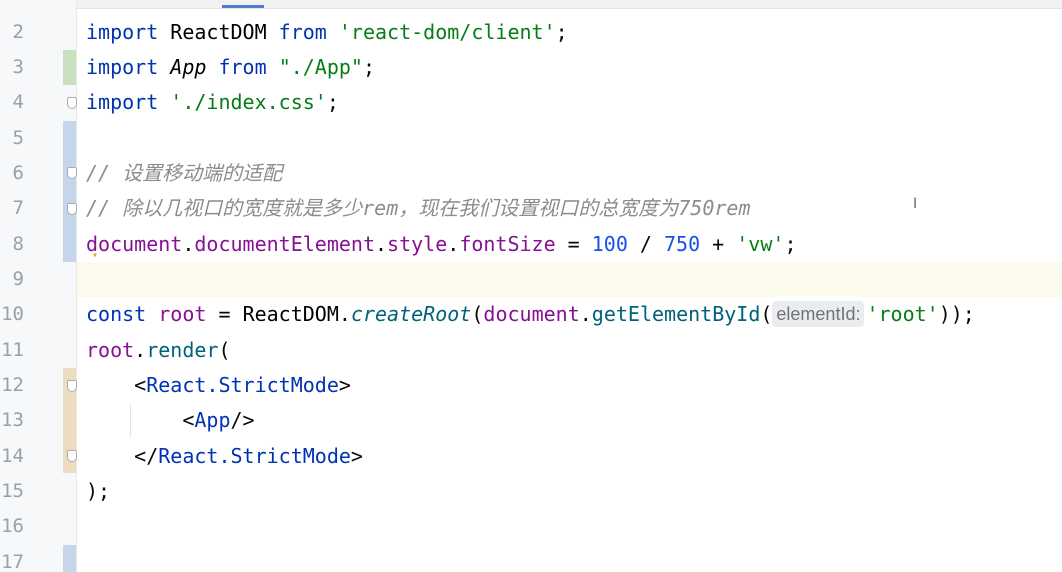  I want to click on string-token: 'vw', so click(760, 244).